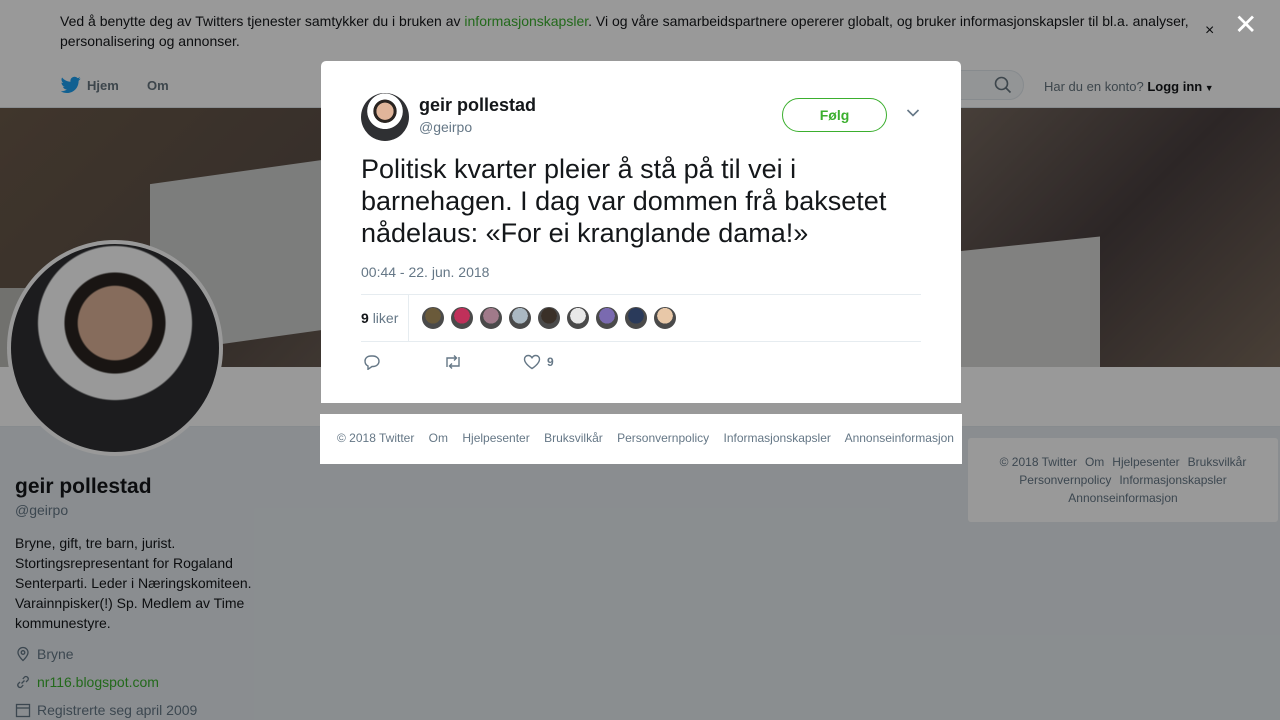 Image resolution: width=1280 pixels, height=720 pixels. I want to click on reply-button, so click(372, 362).